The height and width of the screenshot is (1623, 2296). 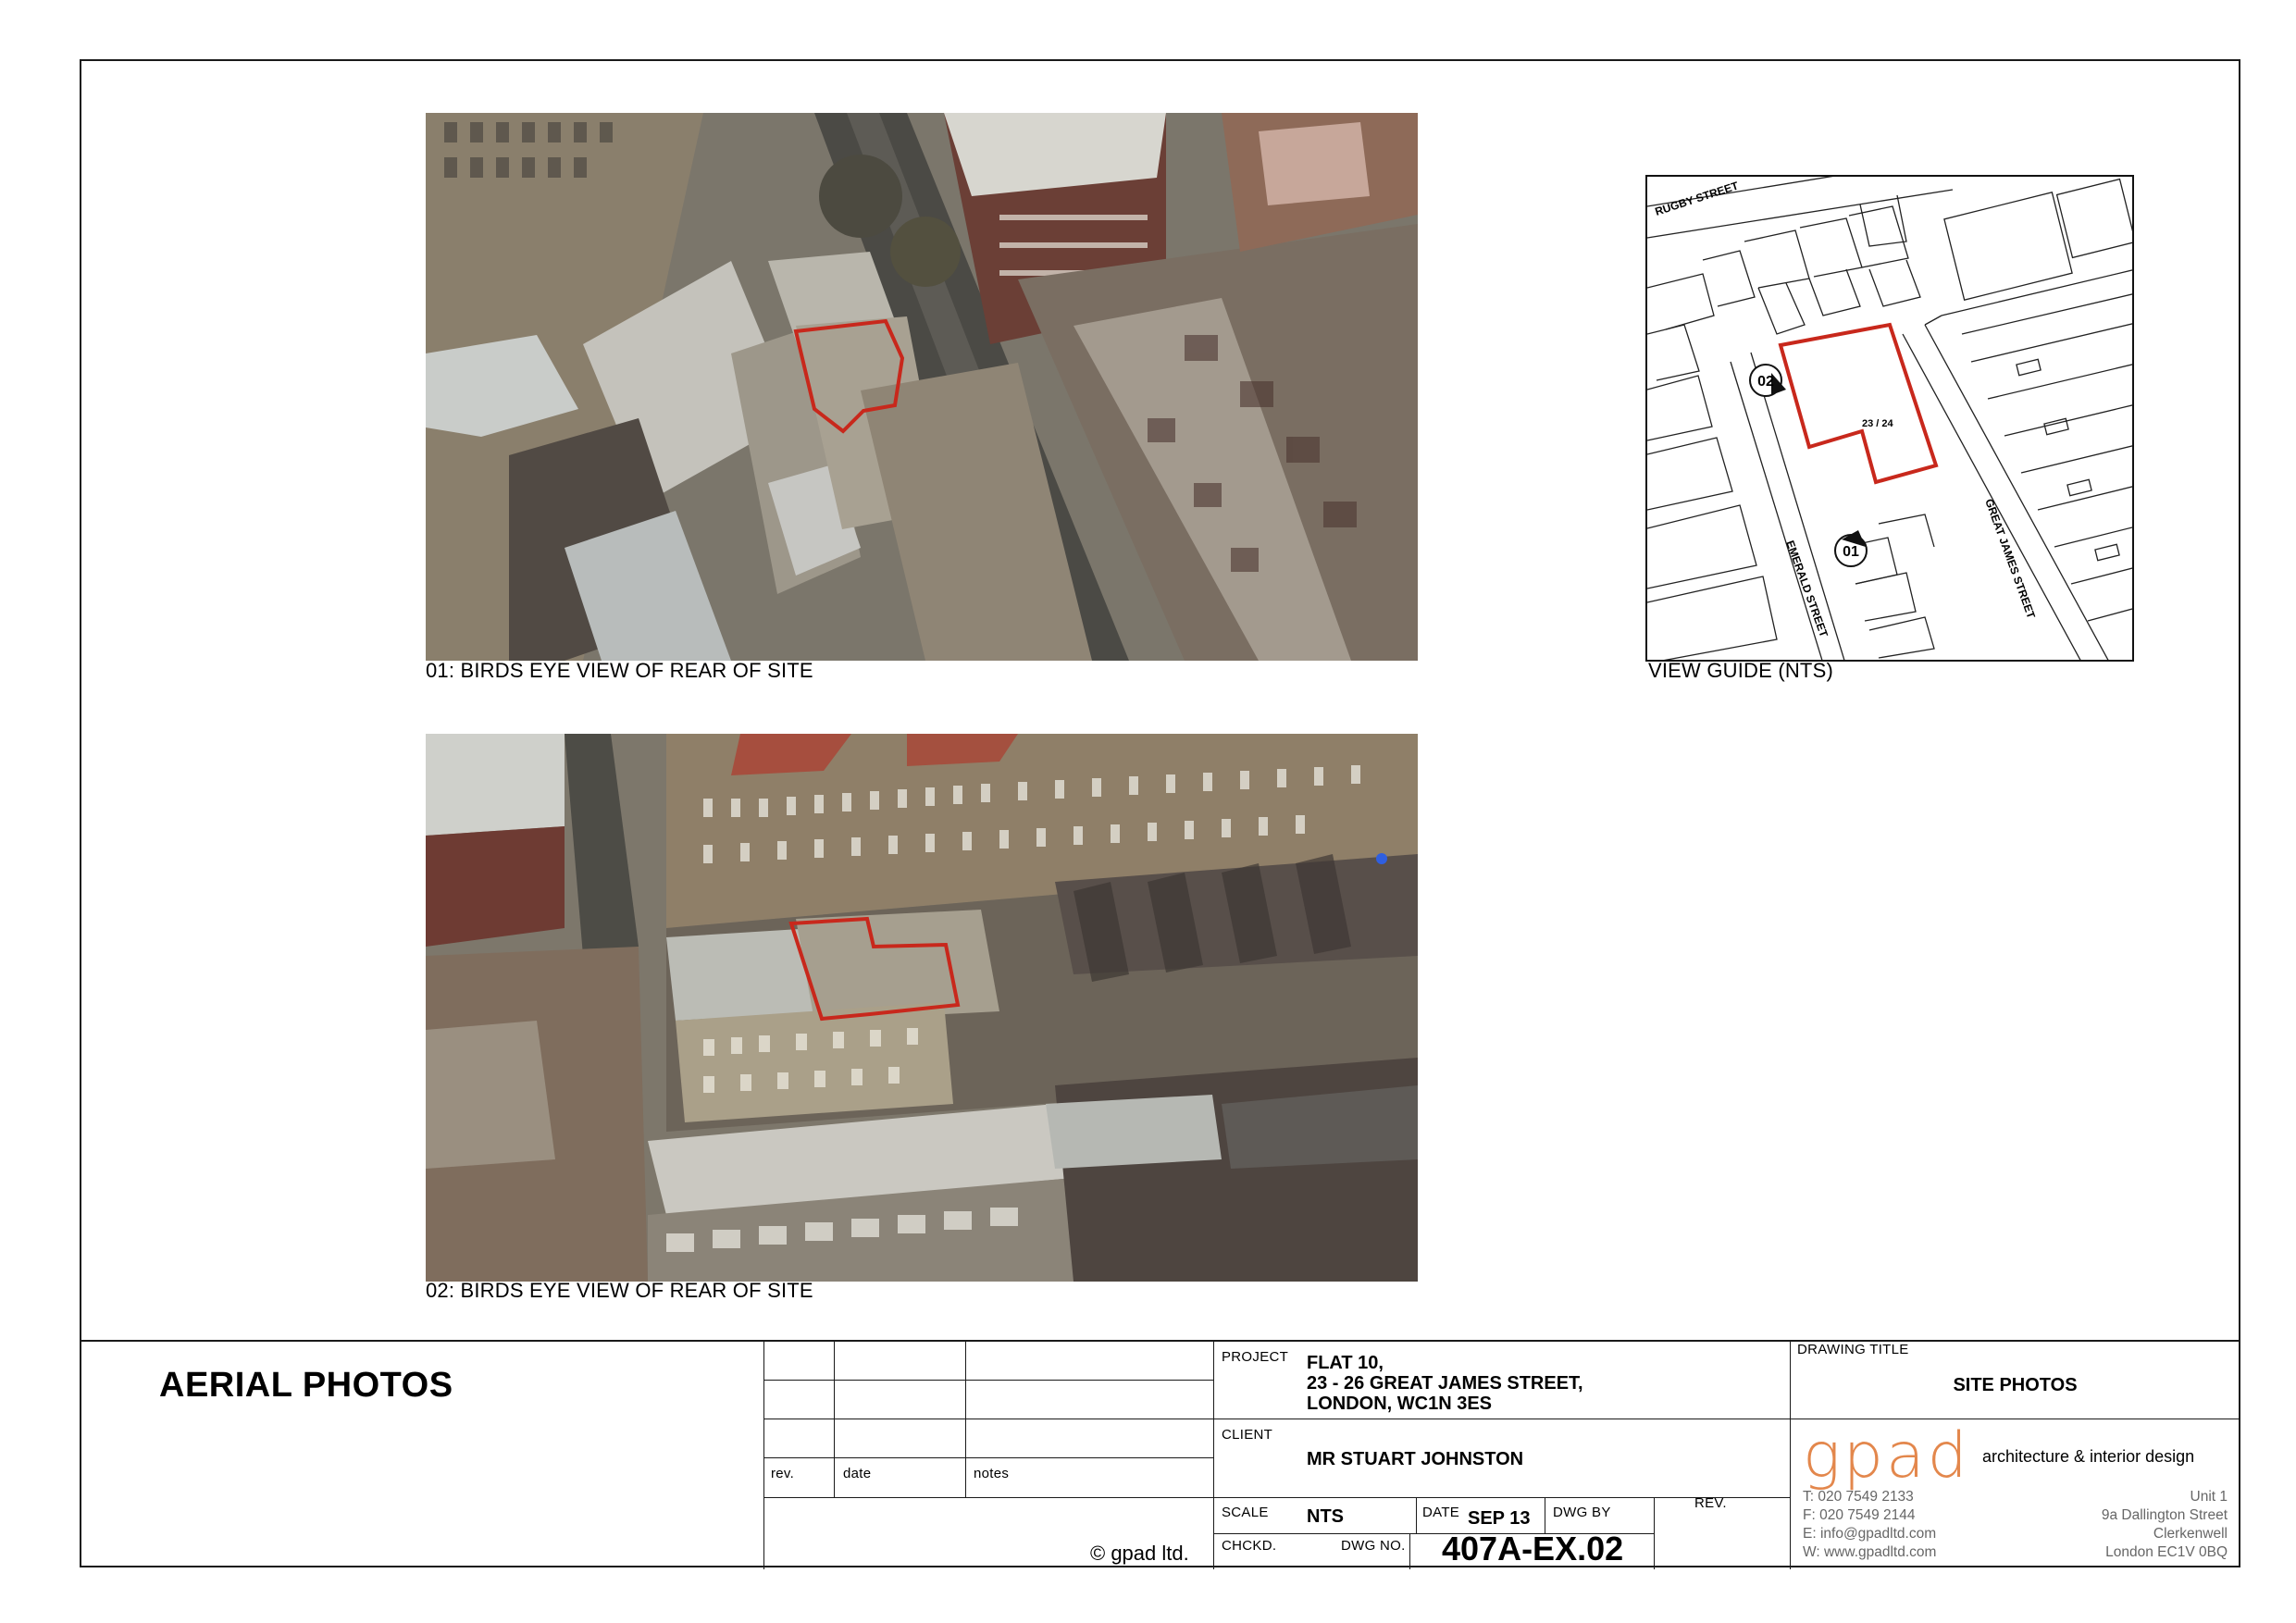 What do you see at coordinates (1533, 1548) in the screenshot?
I see `drawing-number: 407A-EX.02` at bounding box center [1533, 1548].